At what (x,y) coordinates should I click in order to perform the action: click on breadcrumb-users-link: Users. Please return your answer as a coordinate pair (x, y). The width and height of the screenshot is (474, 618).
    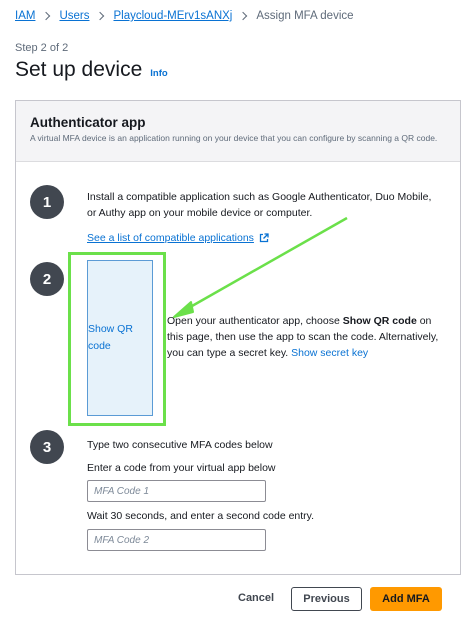
    Looking at the image, I should click on (74, 16).